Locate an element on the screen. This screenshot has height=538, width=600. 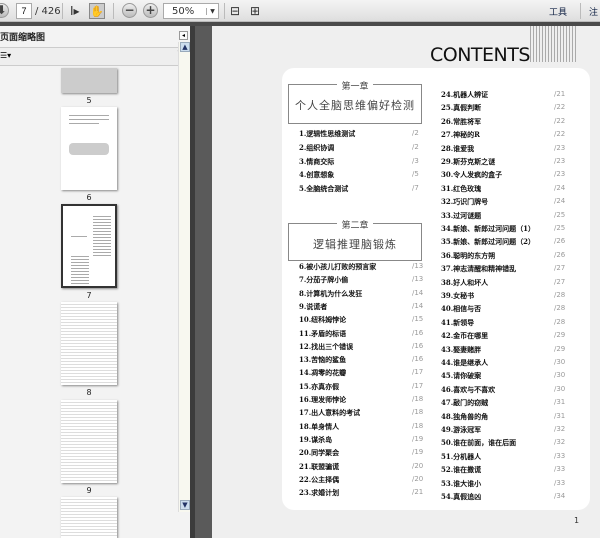
toc-page-ref: /23 is located at coordinates (560, 174).